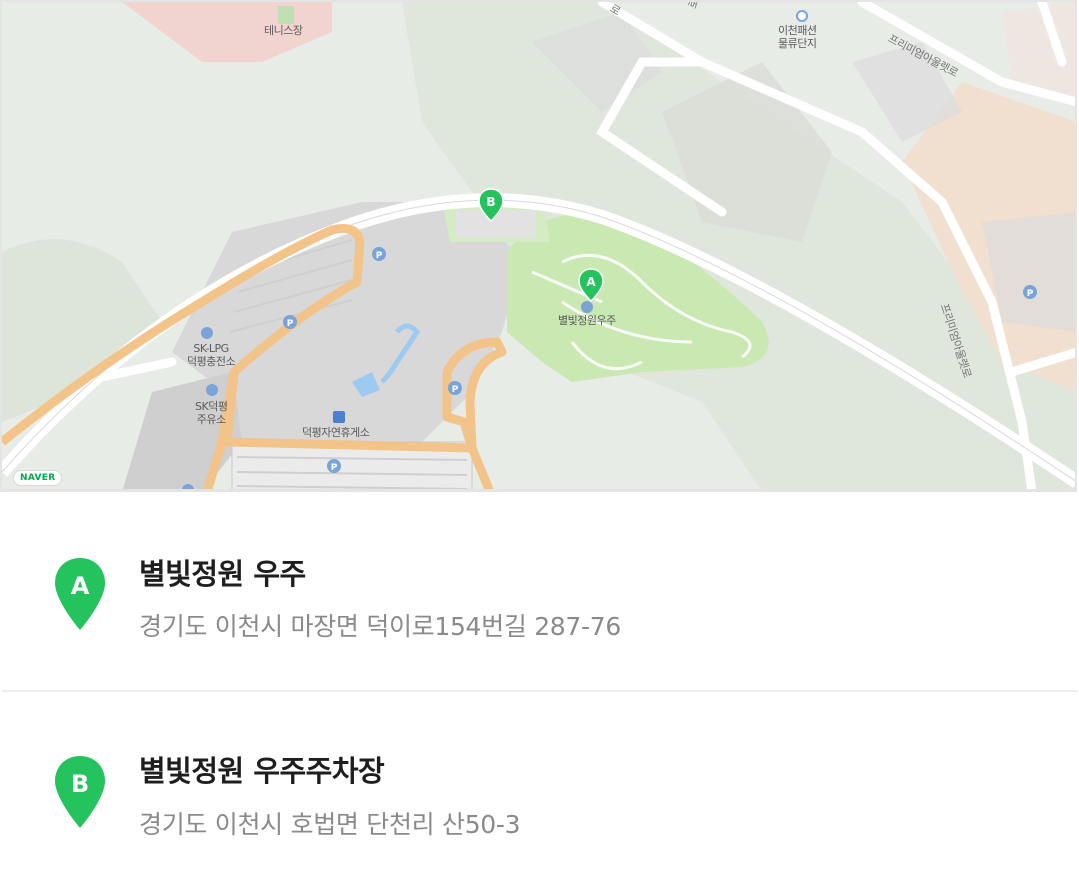 The height and width of the screenshot is (888, 1079). I want to click on rest-area-label: 덕평자연휴게소, so click(336, 432).